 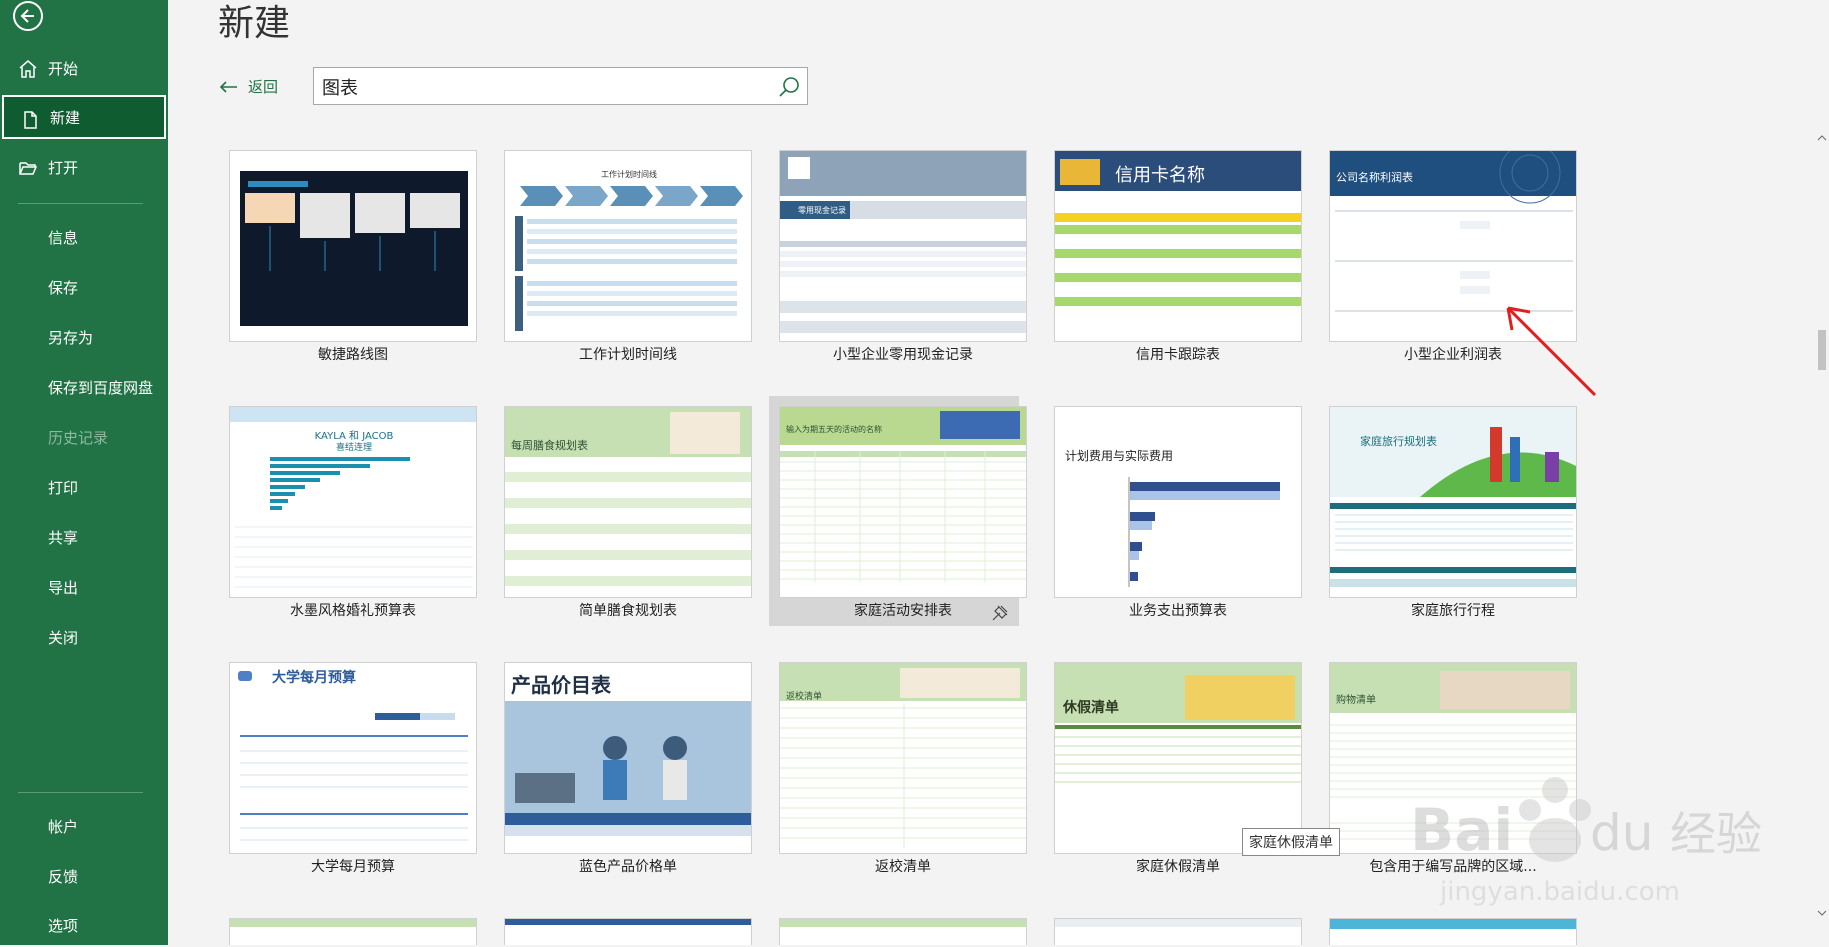 What do you see at coordinates (1453, 502) in the screenshot?
I see `template-thumbnail: 家庭旅行规划表` at bounding box center [1453, 502].